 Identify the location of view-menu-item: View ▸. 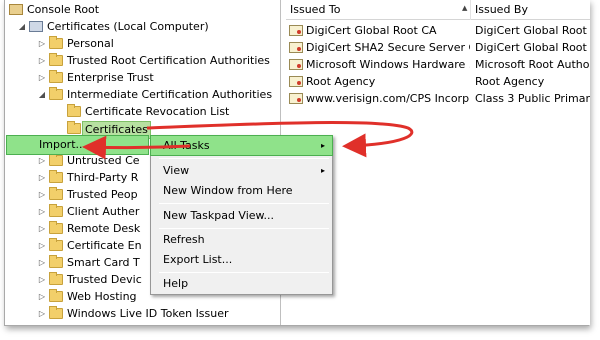
(241, 171).